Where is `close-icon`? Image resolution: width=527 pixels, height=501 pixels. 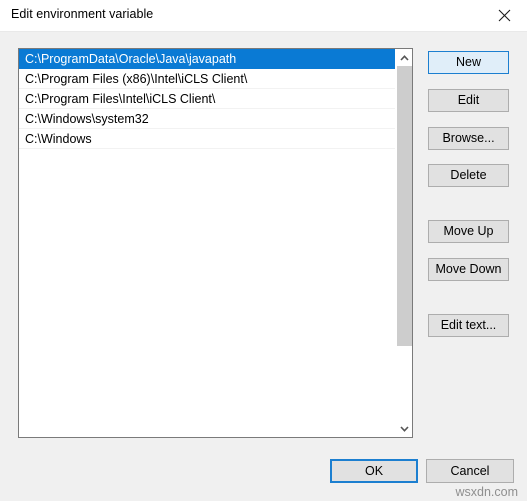
close-icon is located at coordinates (504, 15).